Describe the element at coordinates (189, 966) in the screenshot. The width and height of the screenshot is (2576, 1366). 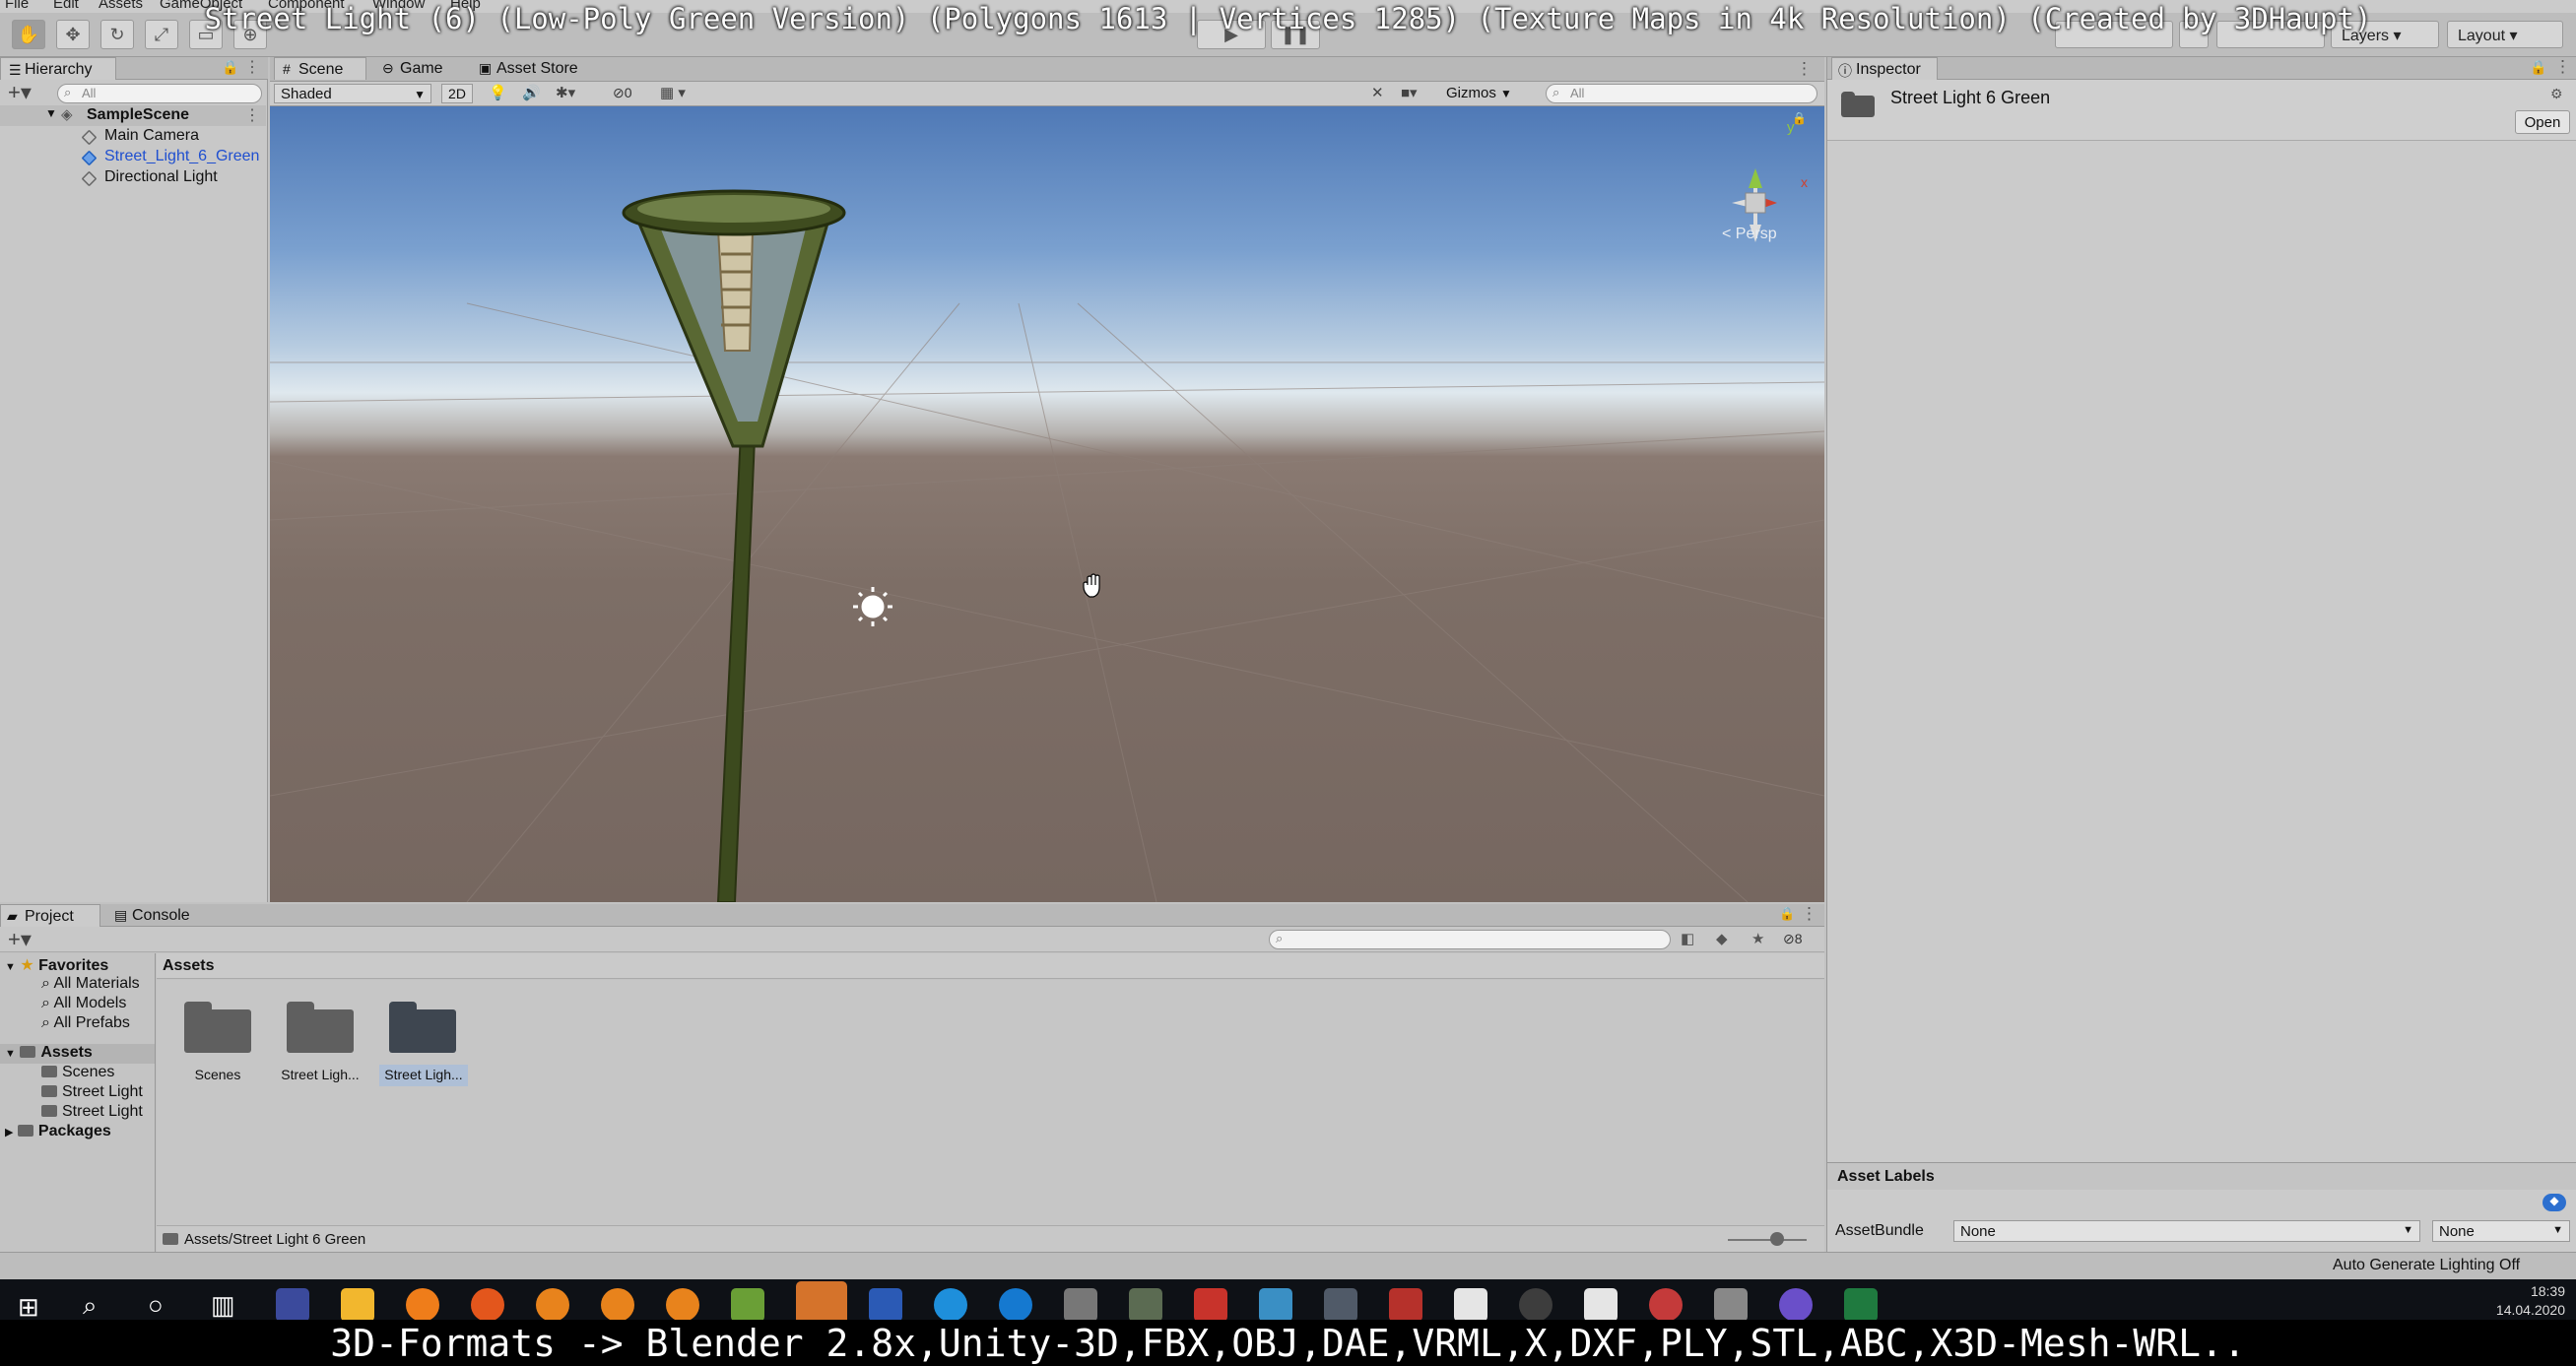
I see `asset-grid-breadcrumb: Assets` at that location.